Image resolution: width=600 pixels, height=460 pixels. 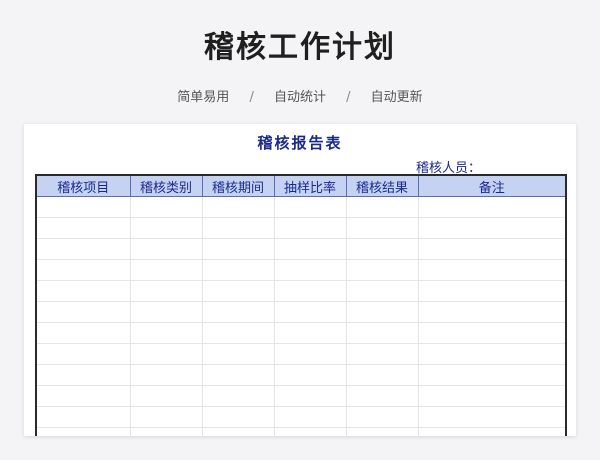 I want to click on feature-auto-update: 自动更新, so click(x=396, y=97).